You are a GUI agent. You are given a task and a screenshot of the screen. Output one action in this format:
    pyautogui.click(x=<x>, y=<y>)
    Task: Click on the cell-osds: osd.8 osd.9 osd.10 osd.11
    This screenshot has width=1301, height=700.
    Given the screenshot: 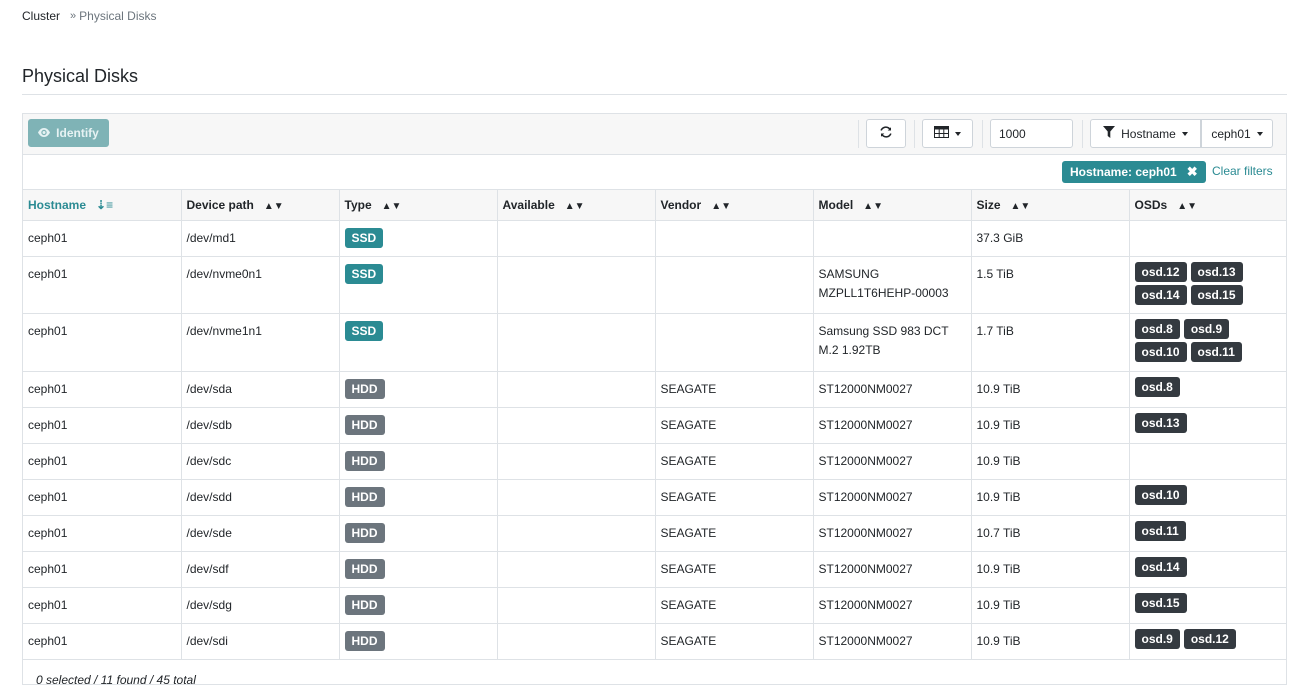 What is the action you would take?
    pyautogui.click(x=1207, y=342)
    